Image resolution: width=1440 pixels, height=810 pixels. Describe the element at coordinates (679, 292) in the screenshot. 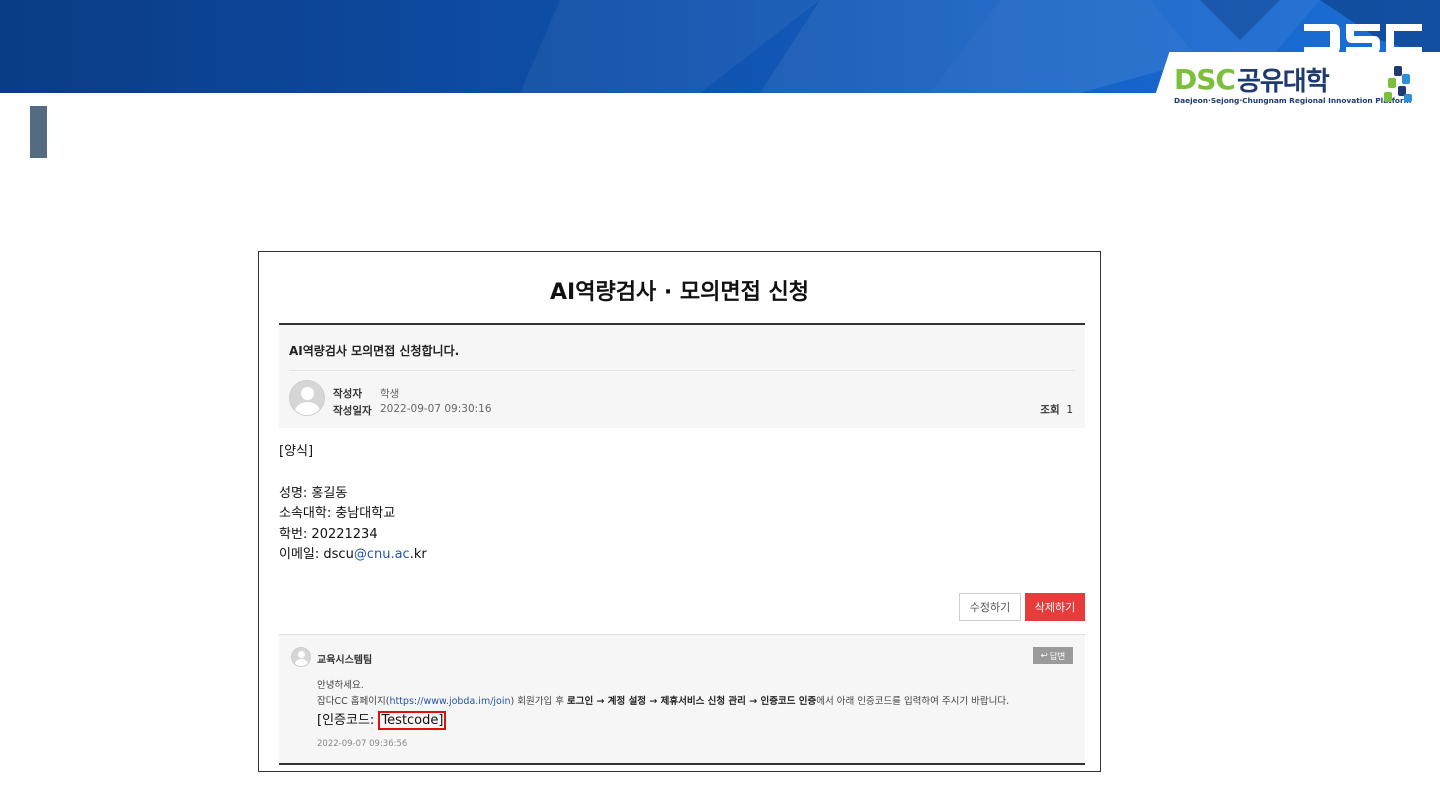

I see `post-page-title: AI역량검사 · 모의면접 신청` at that location.